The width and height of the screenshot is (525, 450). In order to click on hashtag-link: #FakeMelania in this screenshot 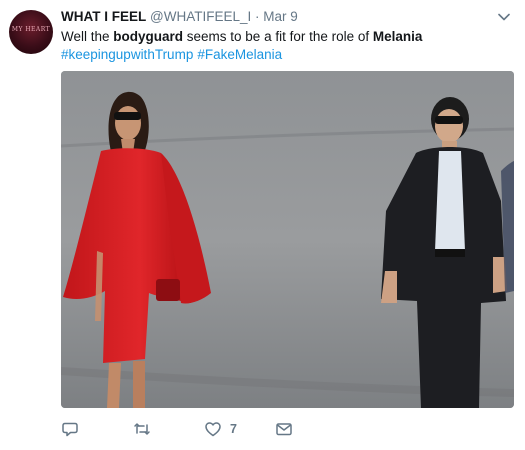, I will do `click(239, 54)`.